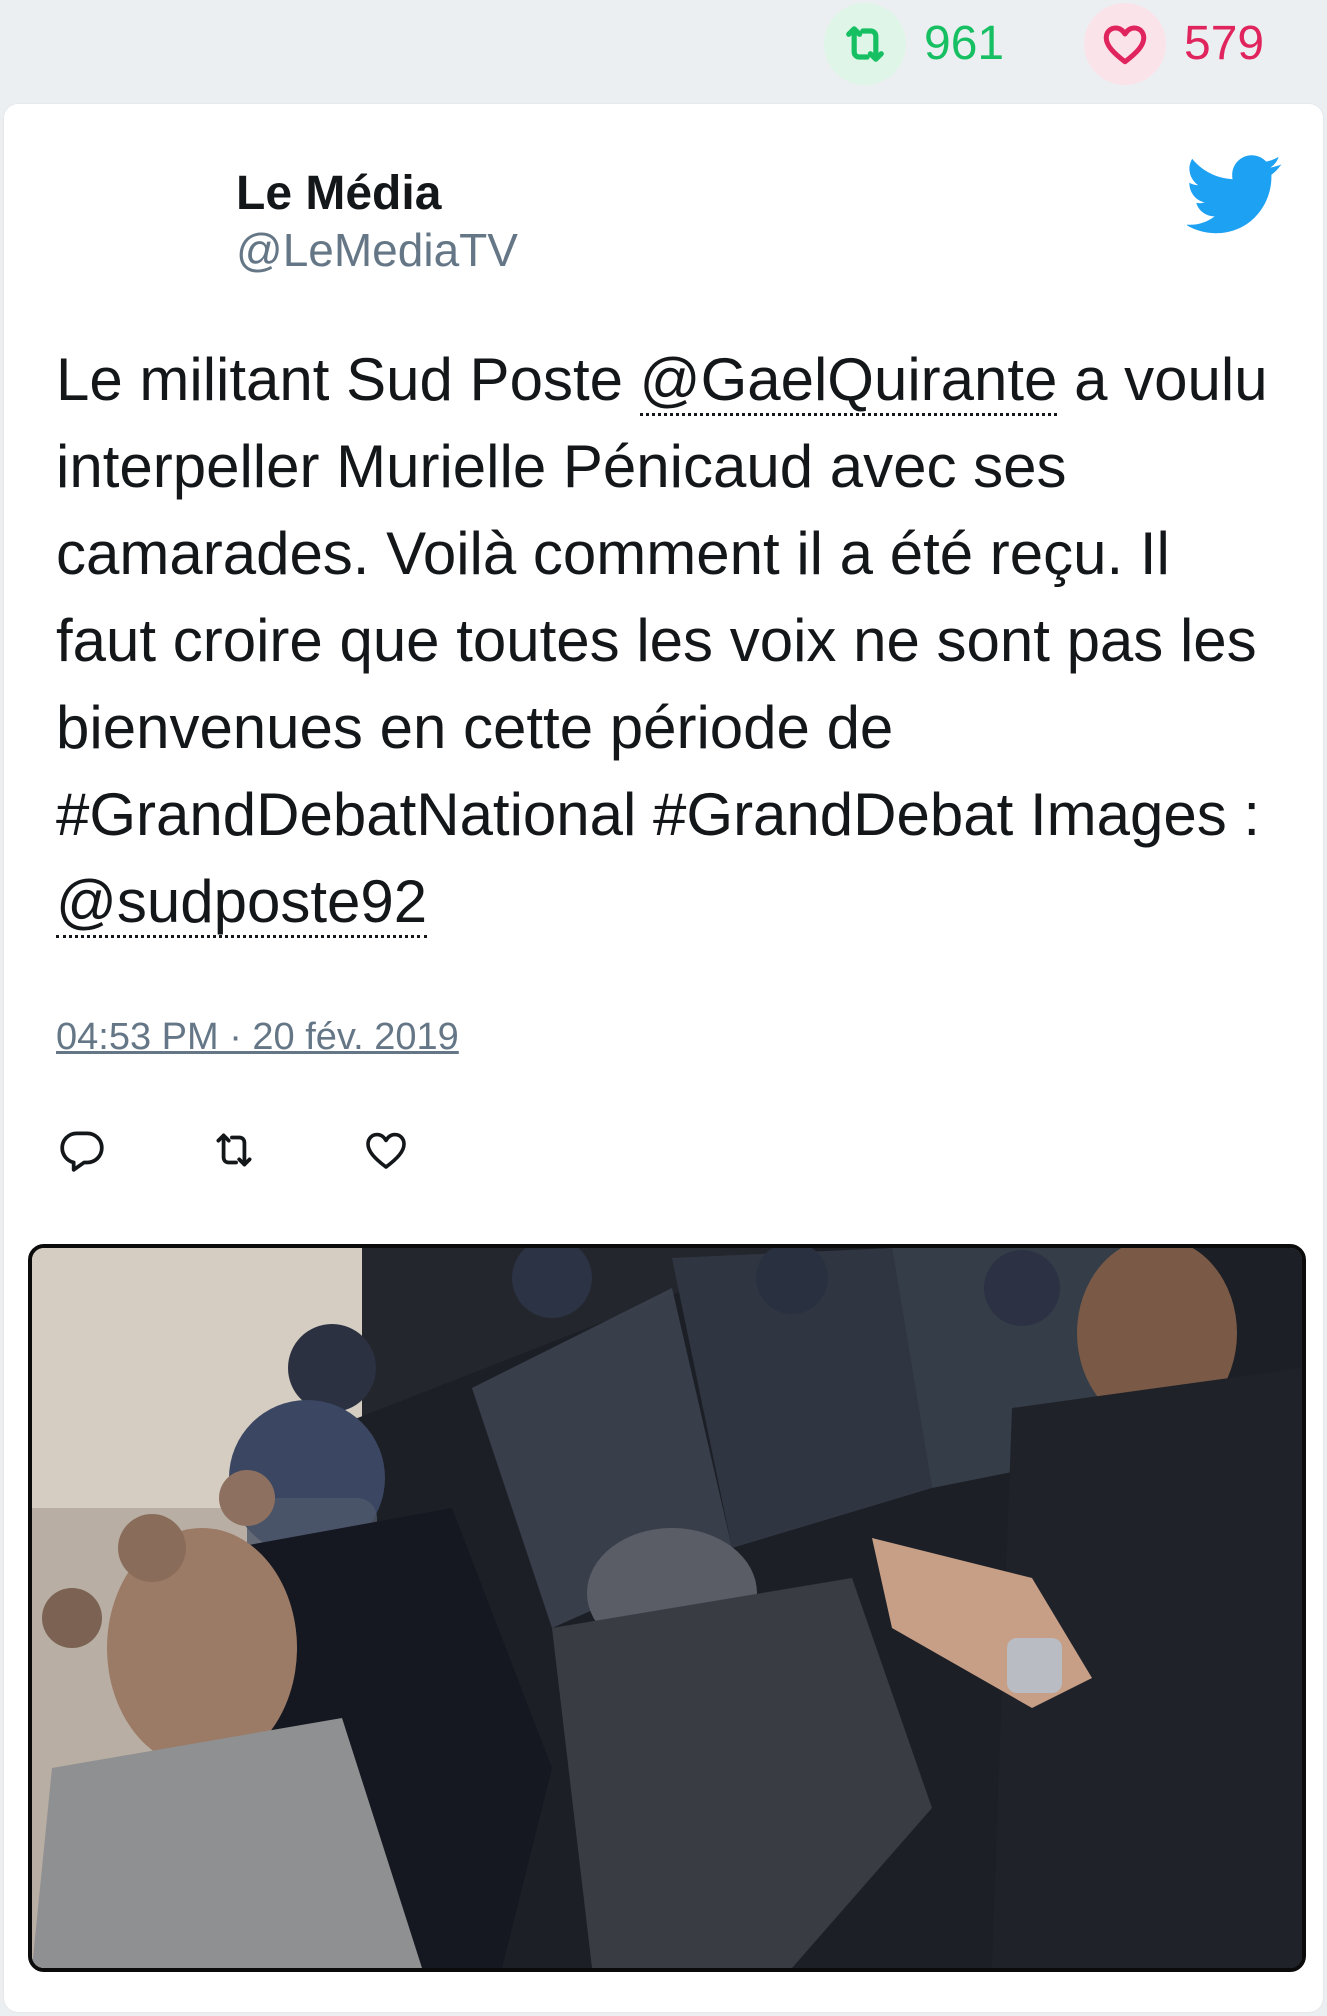 This screenshot has width=1327, height=2016. I want to click on mention-link: @sudposte92, so click(242, 903).